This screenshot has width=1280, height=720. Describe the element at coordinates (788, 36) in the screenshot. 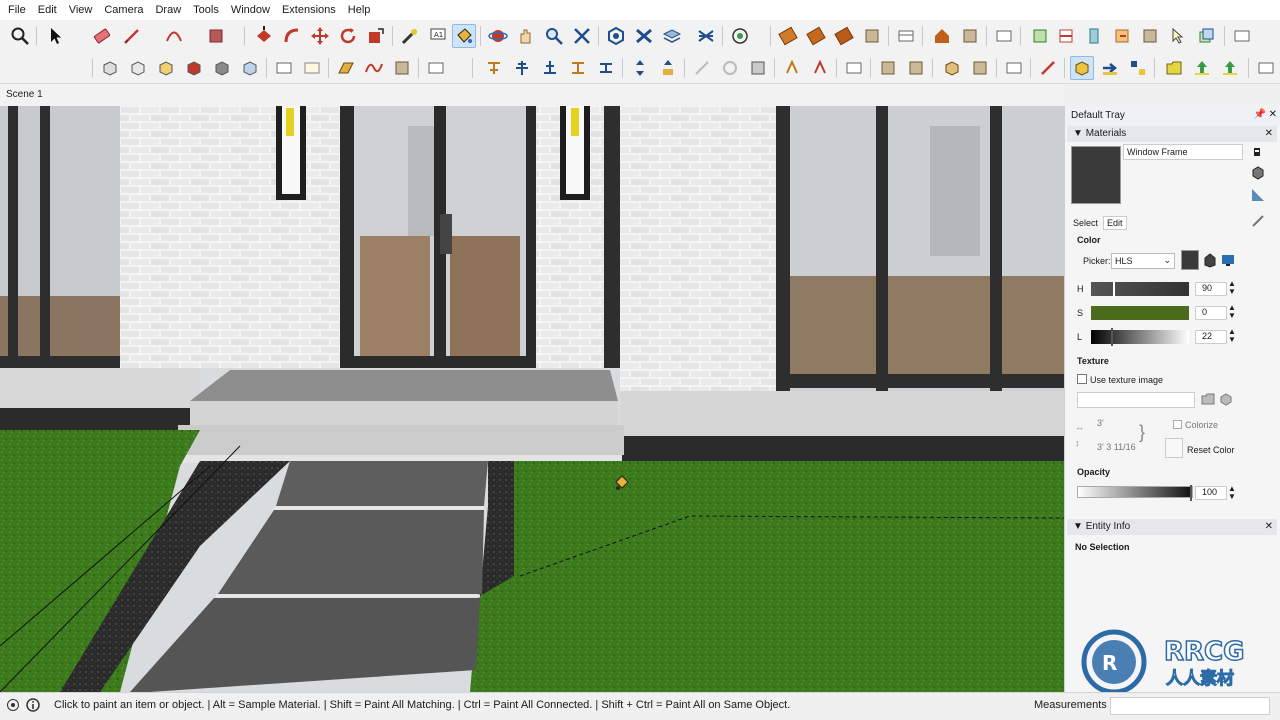

I see `wall-brick-icon` at that location.